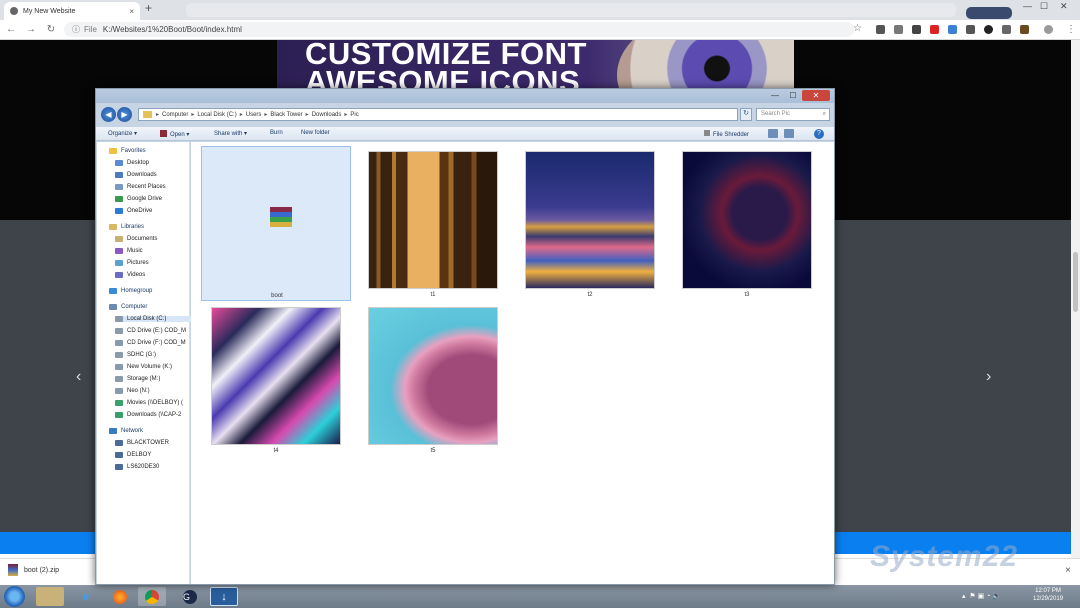 This screenshot has height=608, width=1080. What do you see at coordinates (148, 8) in the screenshot?
I see `new-tab-button: +` at bounding box center [148, 8].